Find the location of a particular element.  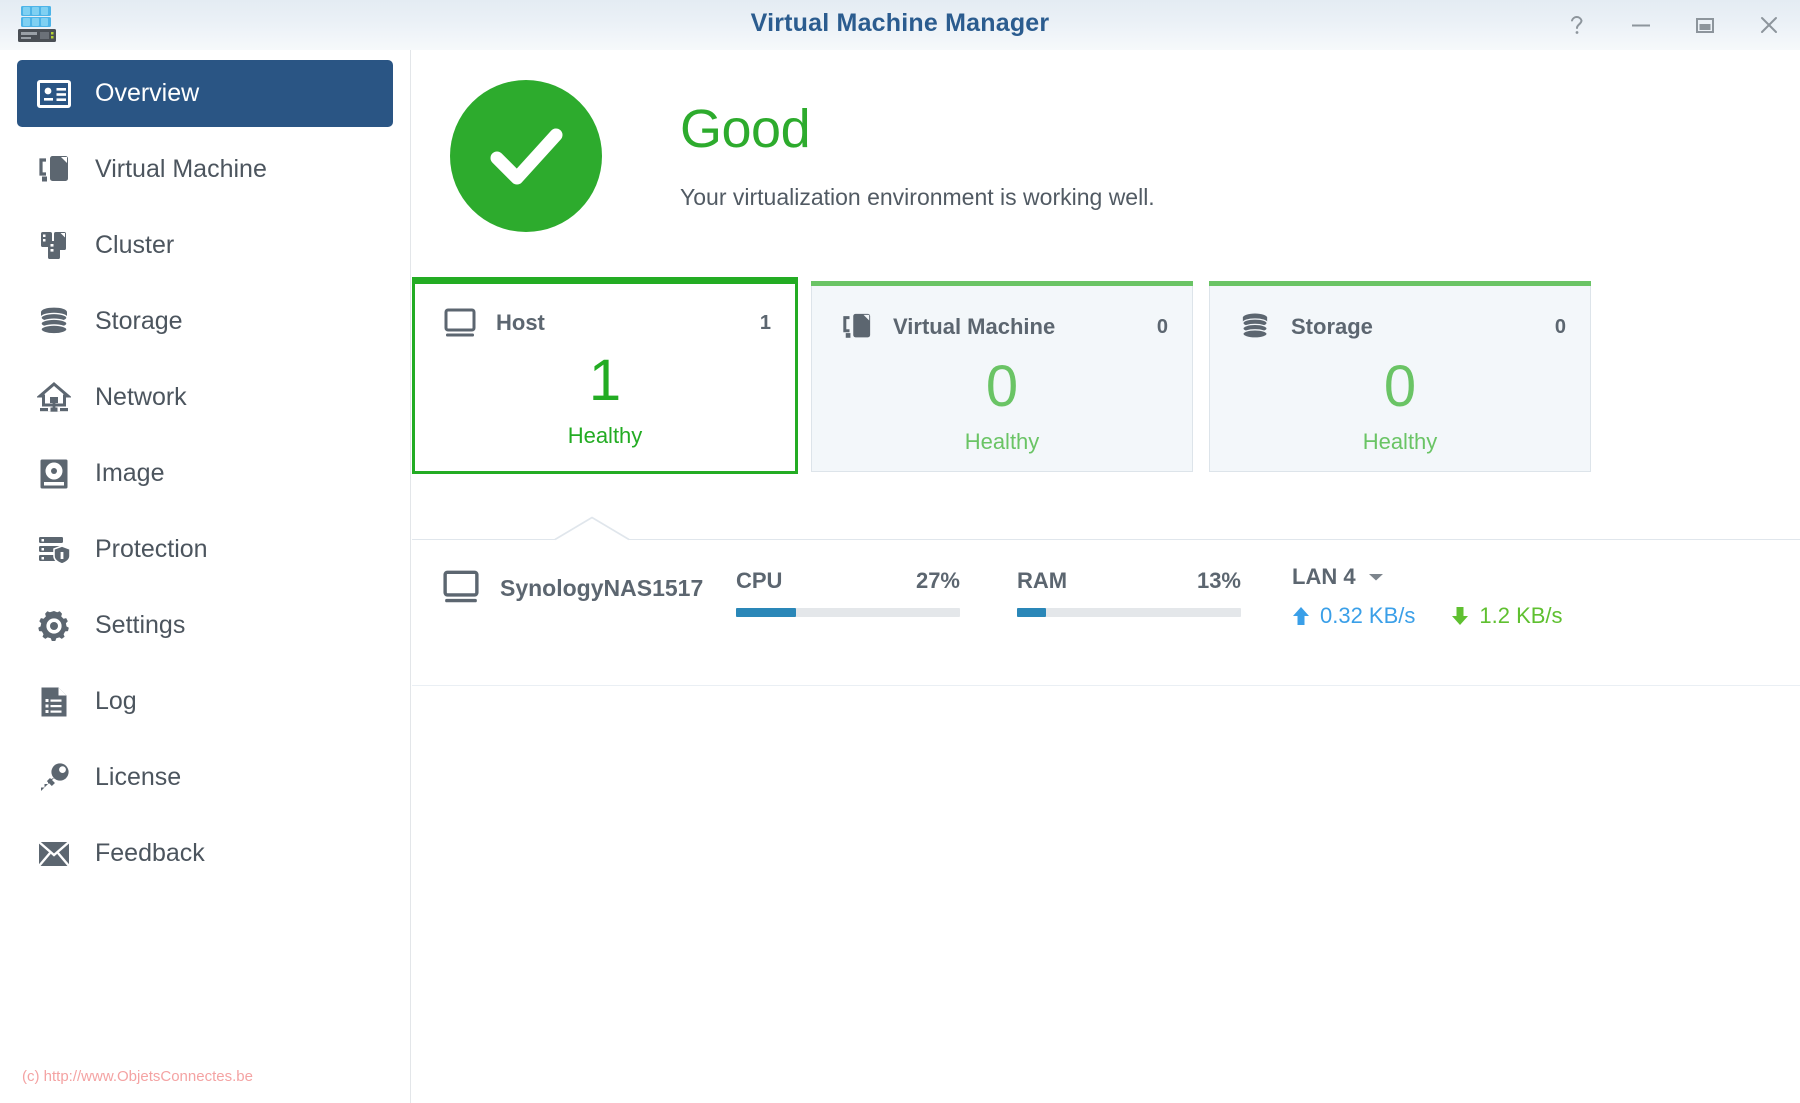

cpu-progress-track is located at coordinates (848, 612).